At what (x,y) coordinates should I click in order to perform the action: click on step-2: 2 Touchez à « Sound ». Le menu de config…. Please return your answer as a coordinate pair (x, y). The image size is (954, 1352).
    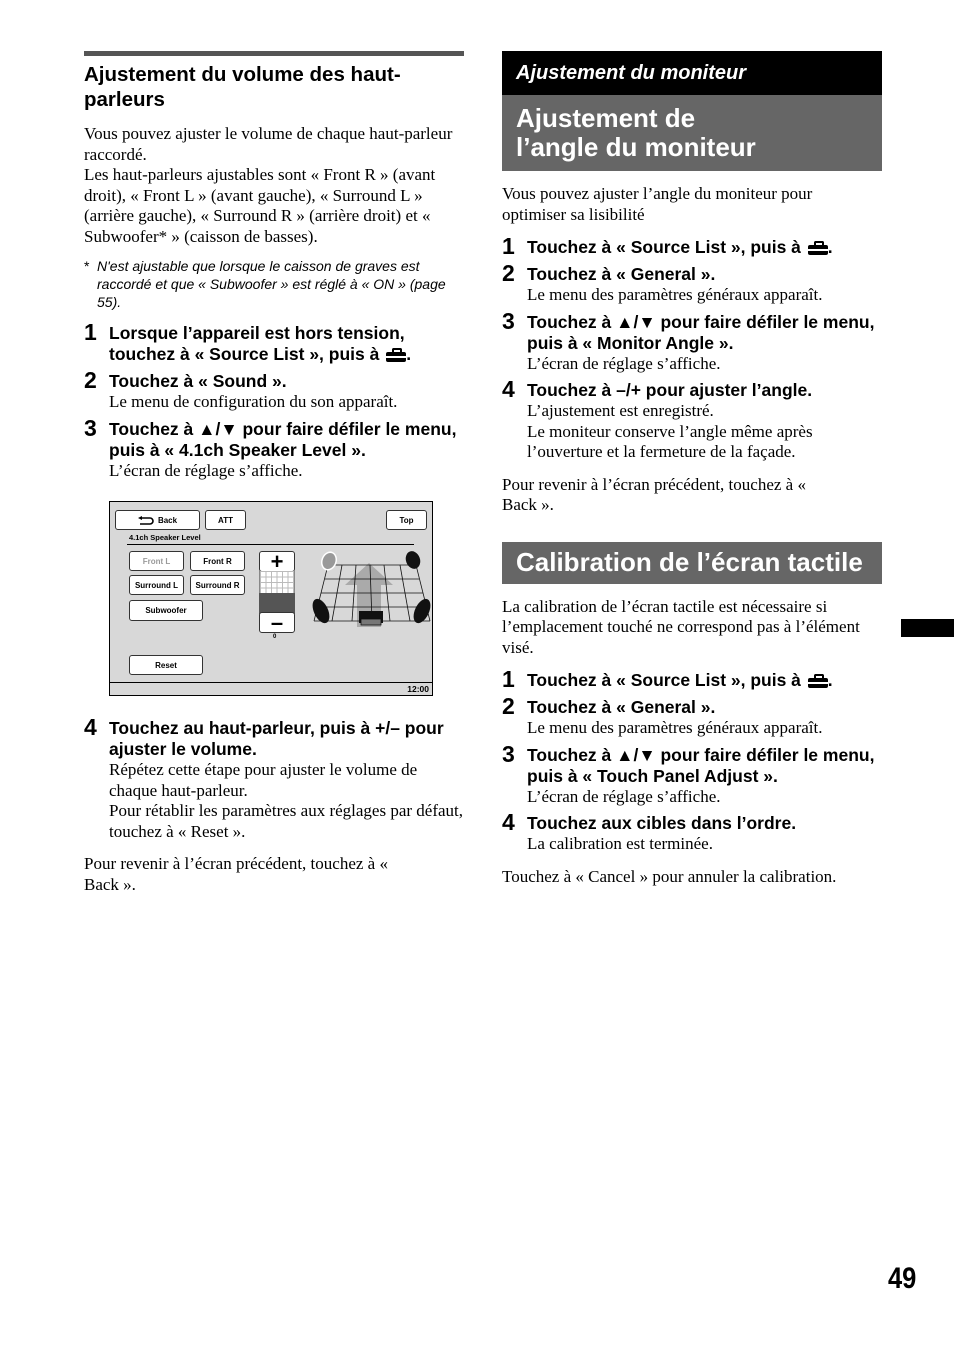
    Looking at the image, I should click on (274, 390).